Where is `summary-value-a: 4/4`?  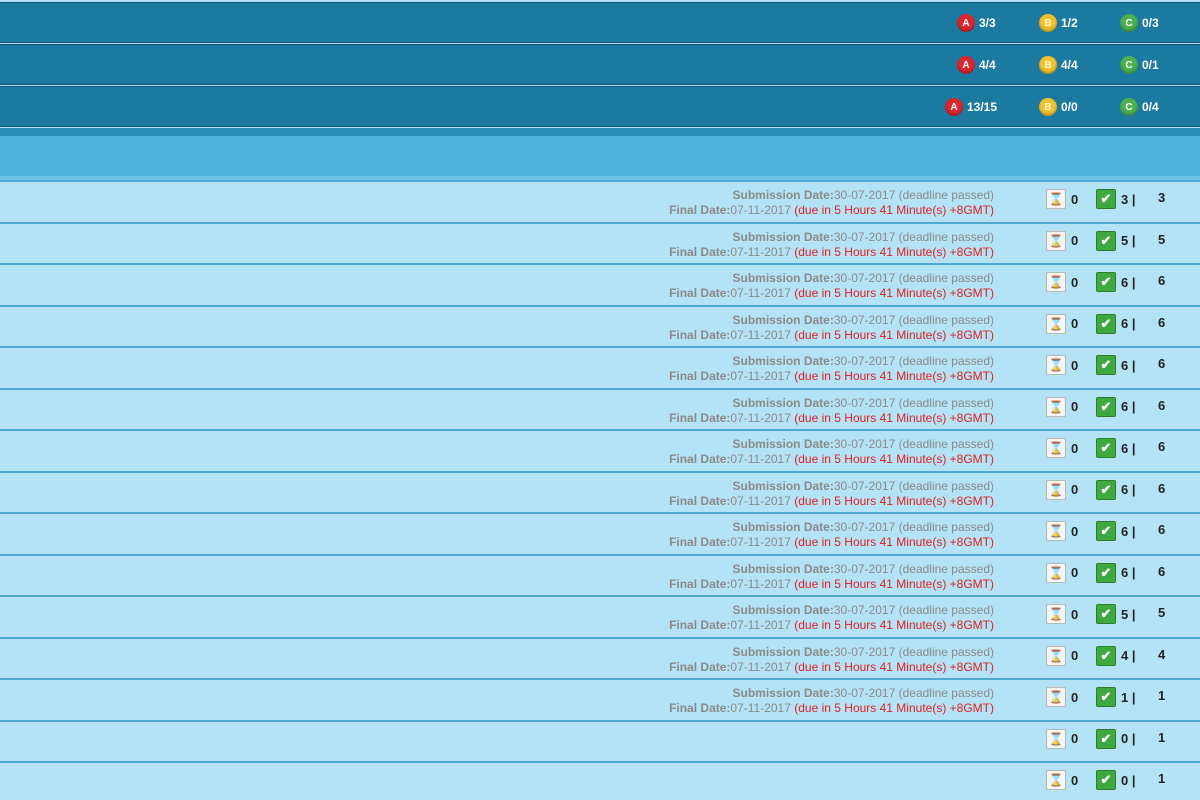
summary-value-a: 4/4 is located at coordinates (987, 65).